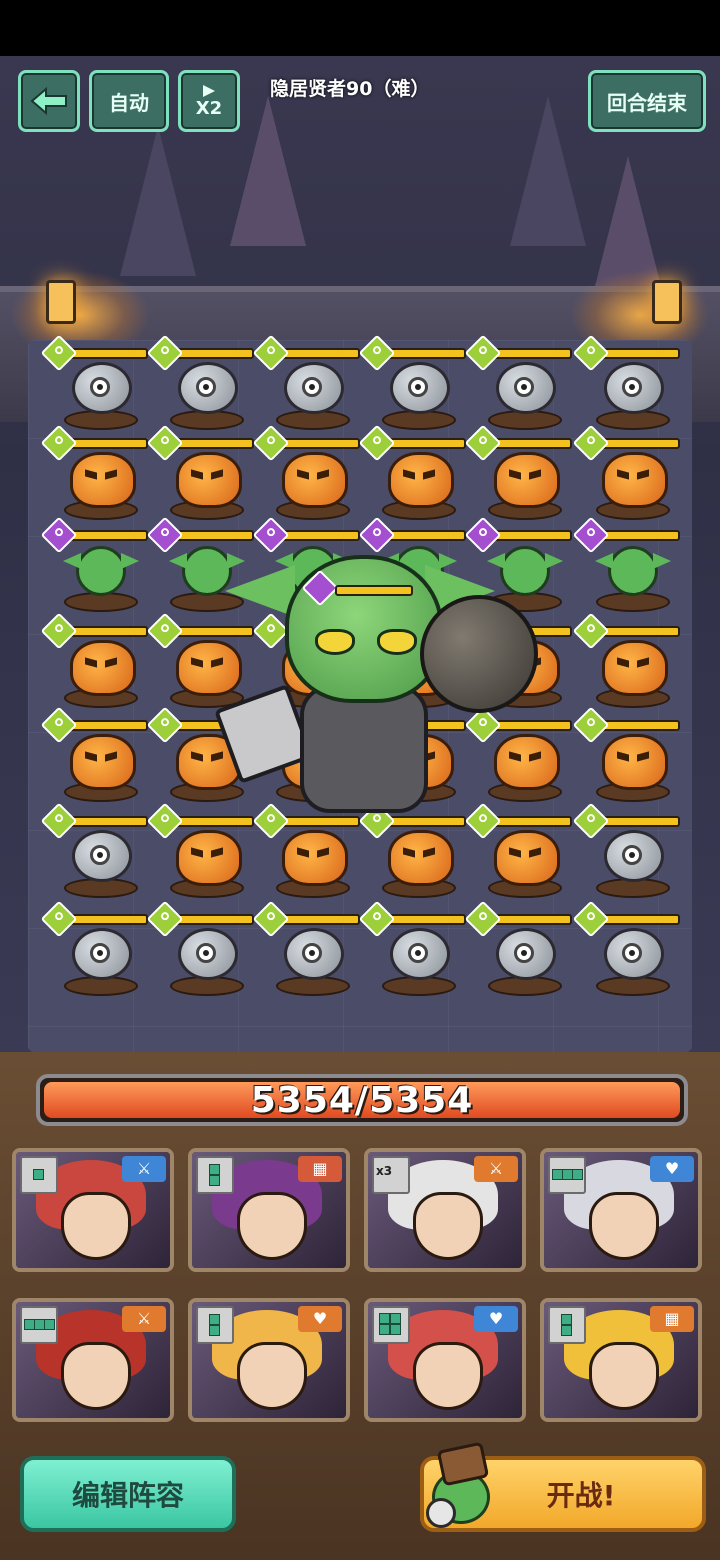  I want to click on hero-card: x3 ⚔, so click(445, 1210).